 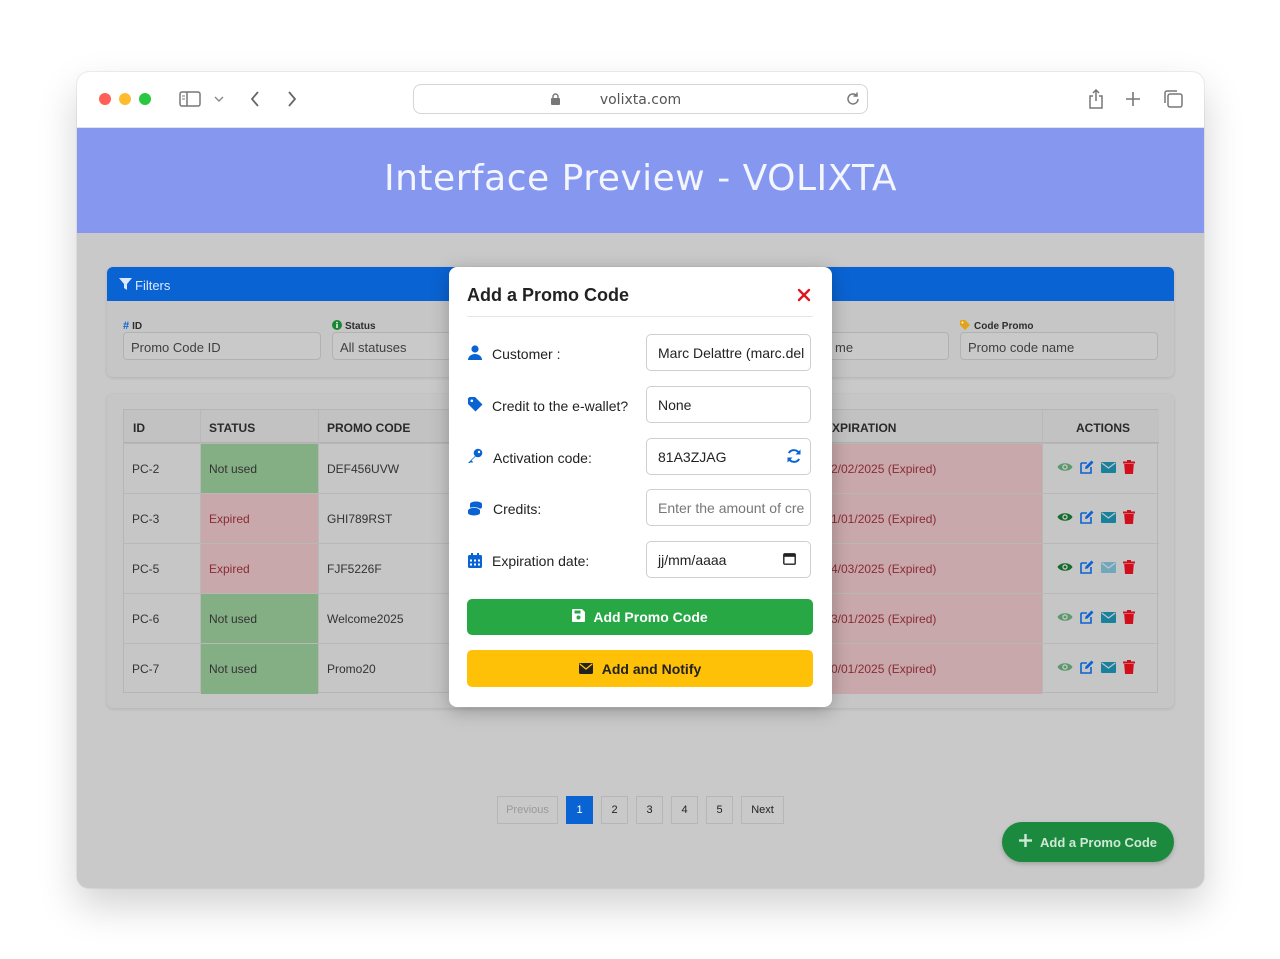 I want to click on cell-expiration: 0/01/2025 (Expired), so click(x=933, y=669).